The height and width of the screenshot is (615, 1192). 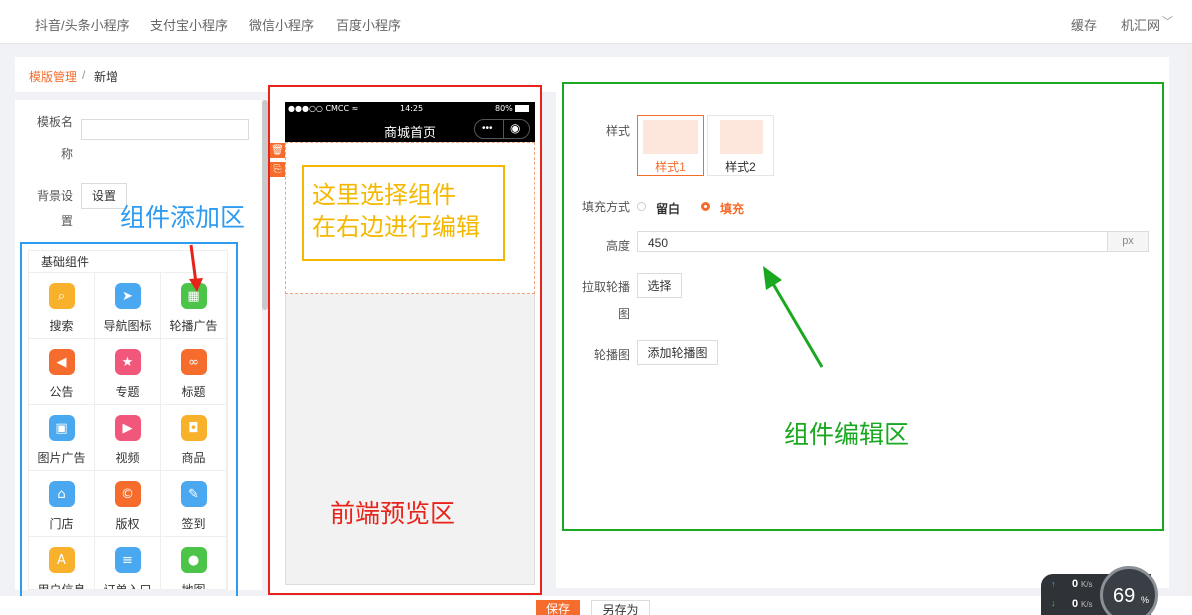 I want to click on template-name-label-line2: 称, so click(x=66, y=154).